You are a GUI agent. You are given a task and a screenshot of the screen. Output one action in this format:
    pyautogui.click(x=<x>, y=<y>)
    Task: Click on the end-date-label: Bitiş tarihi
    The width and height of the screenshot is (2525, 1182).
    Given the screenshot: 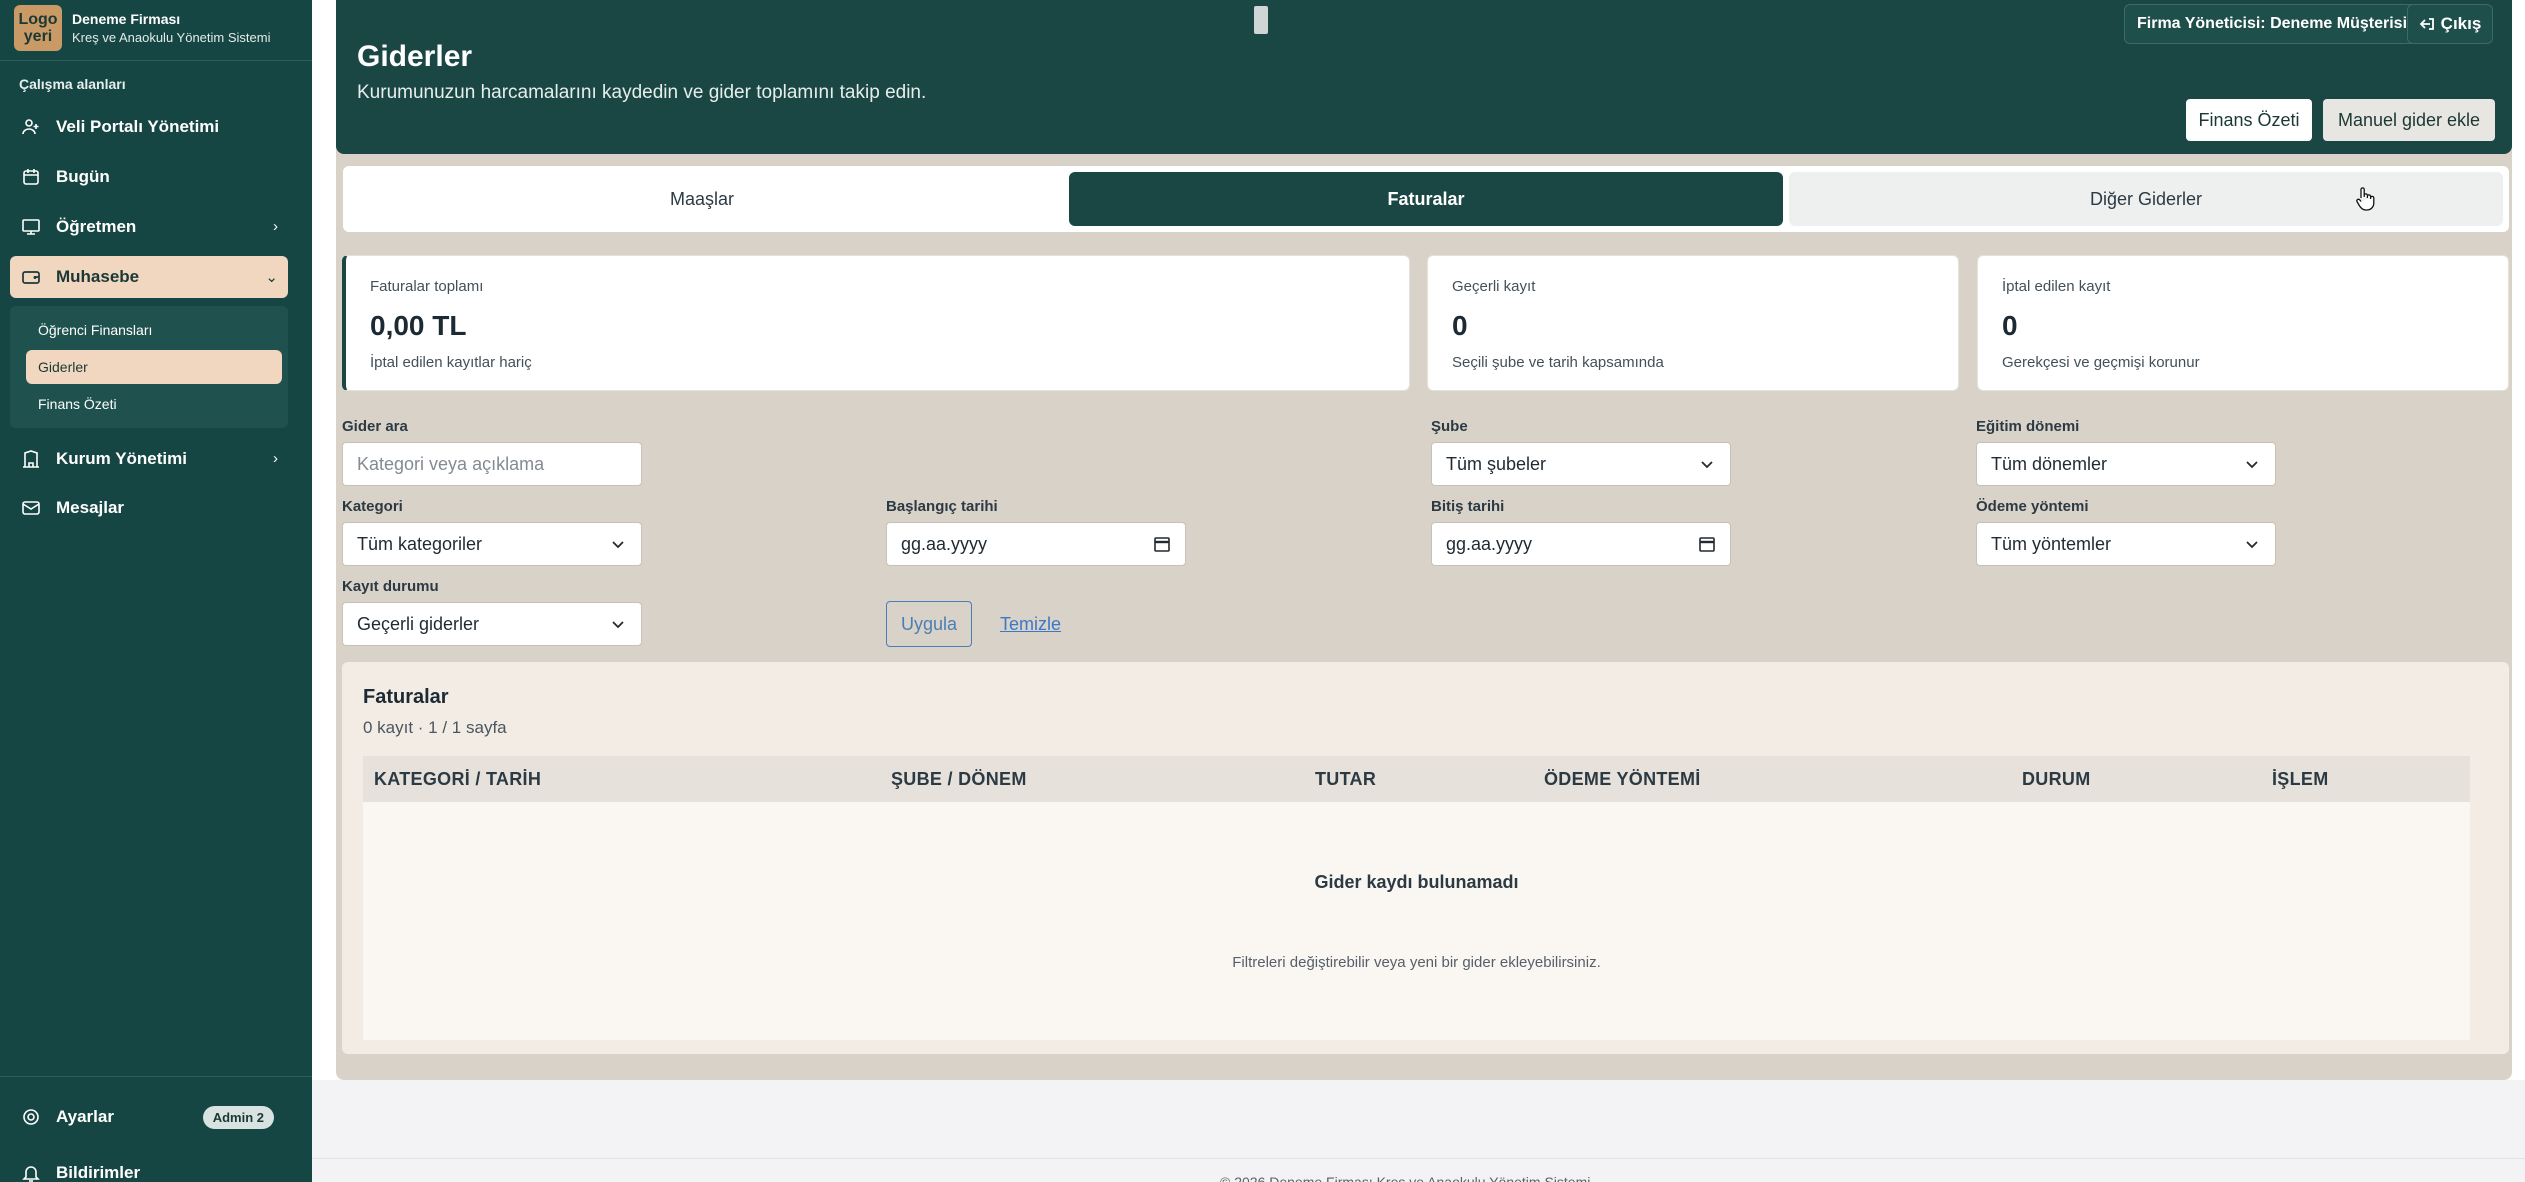 What is the action you would take?
    pyautogui.click(x=1468, y=506)
    